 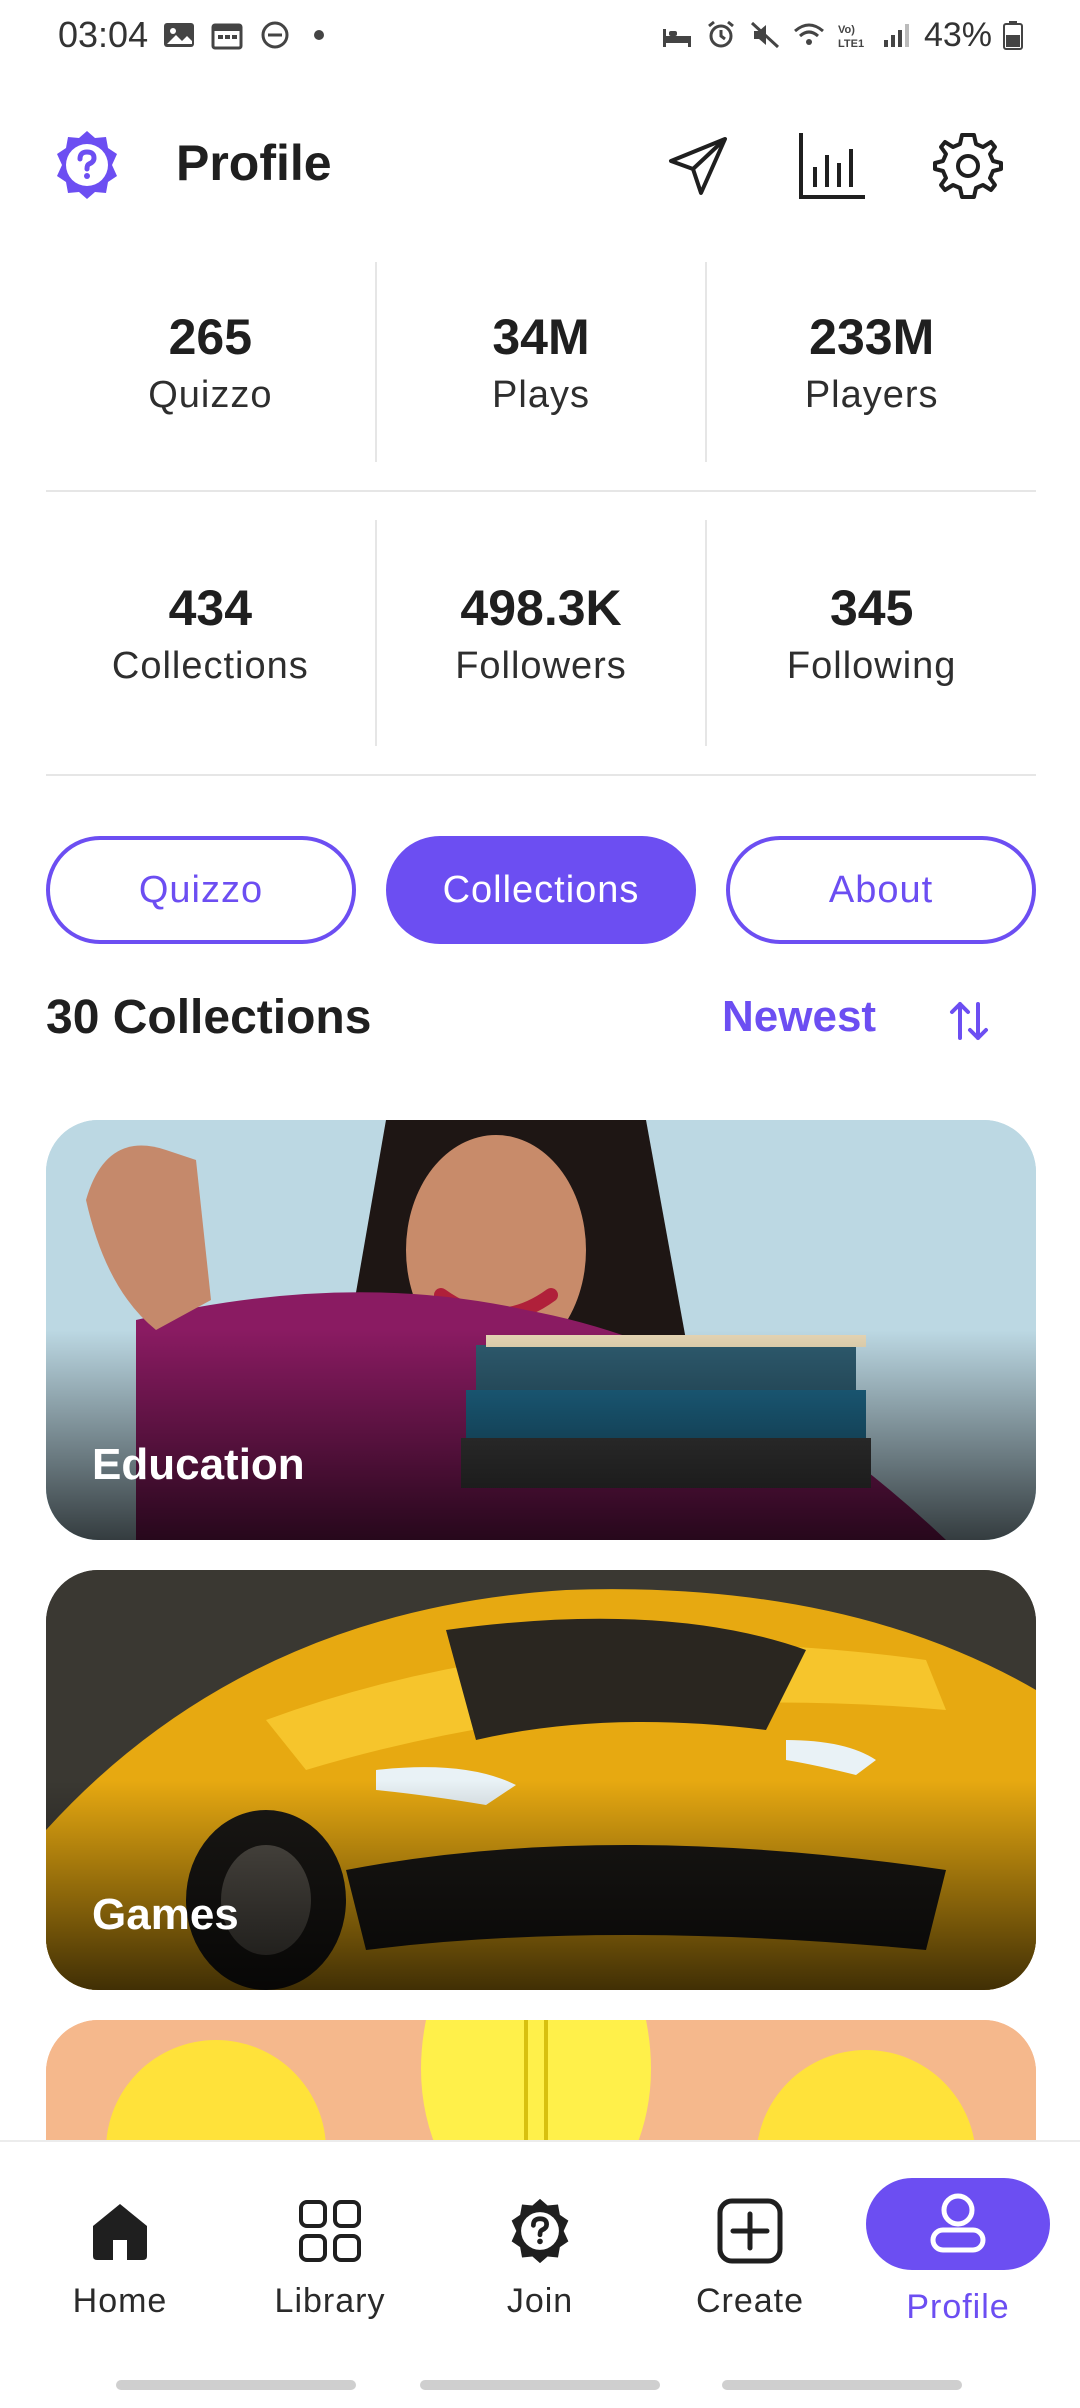 I want to click on tab-about: About, so click(x=881, y=890).